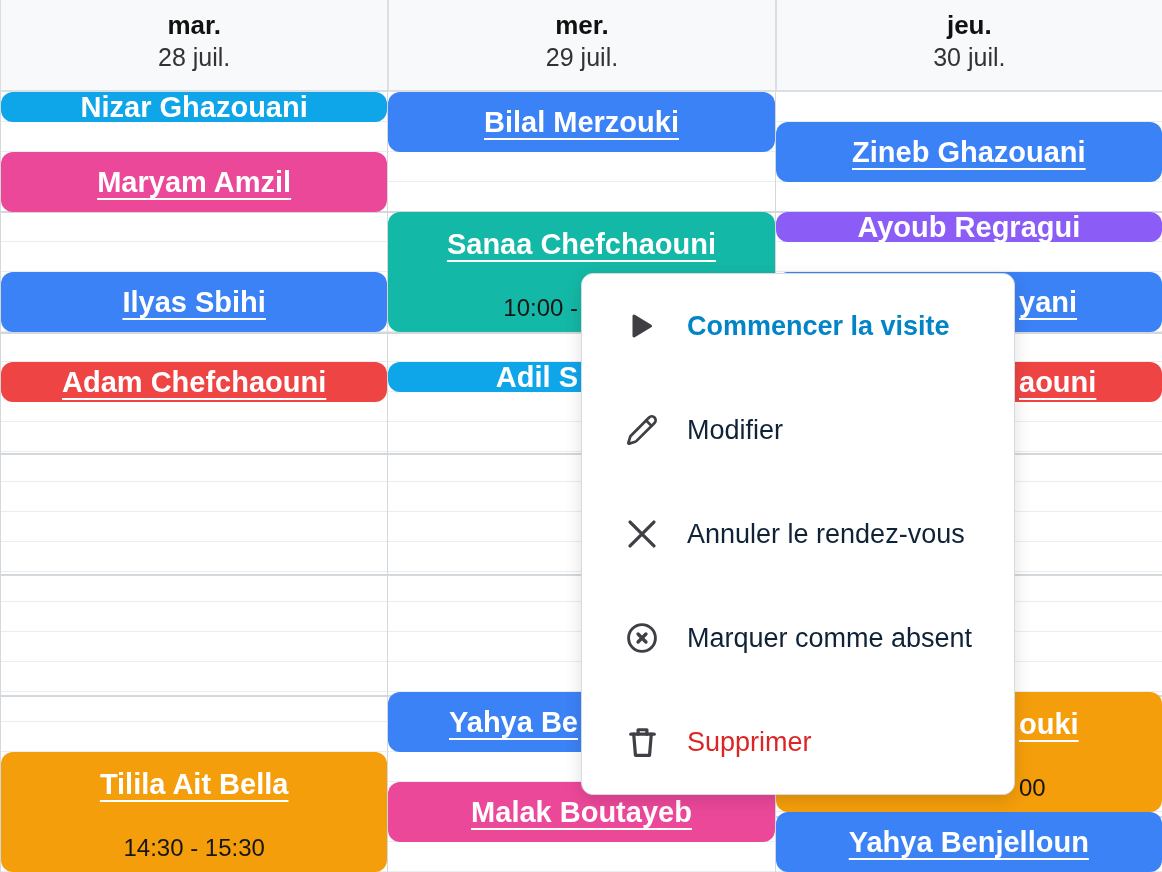 The height and width of the screenshot is (872, 1162). Describe the element at coordinates (582, 25) in the screenshot. I see `weekday-label: mer.` at that location.